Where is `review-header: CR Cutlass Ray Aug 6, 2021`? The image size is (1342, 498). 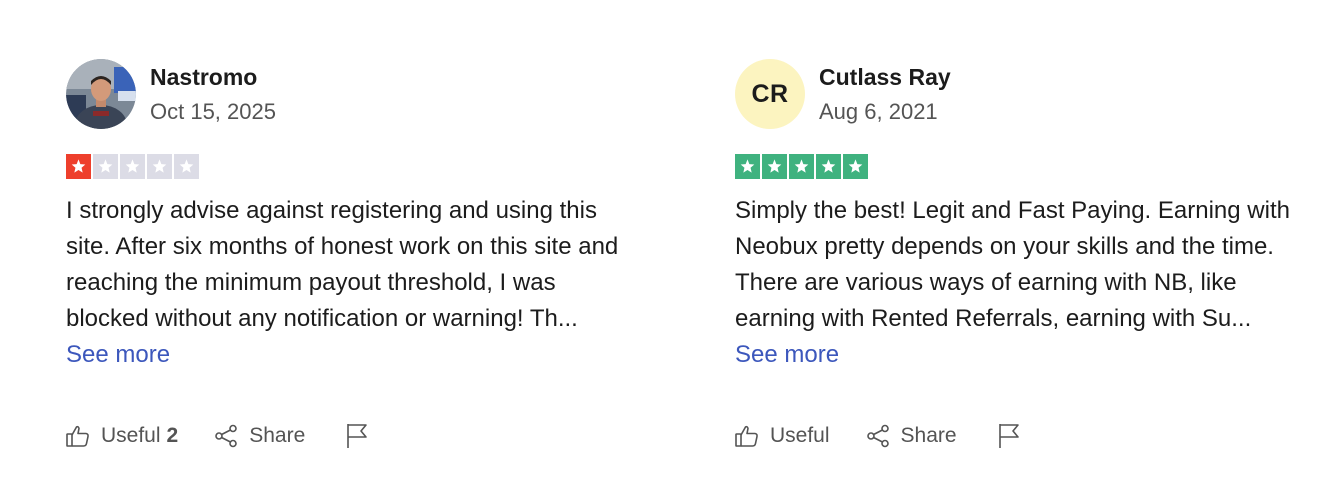 review-header: CR Cutlass Ray Aug 6, 2021 is located at coordinates (843, 94).